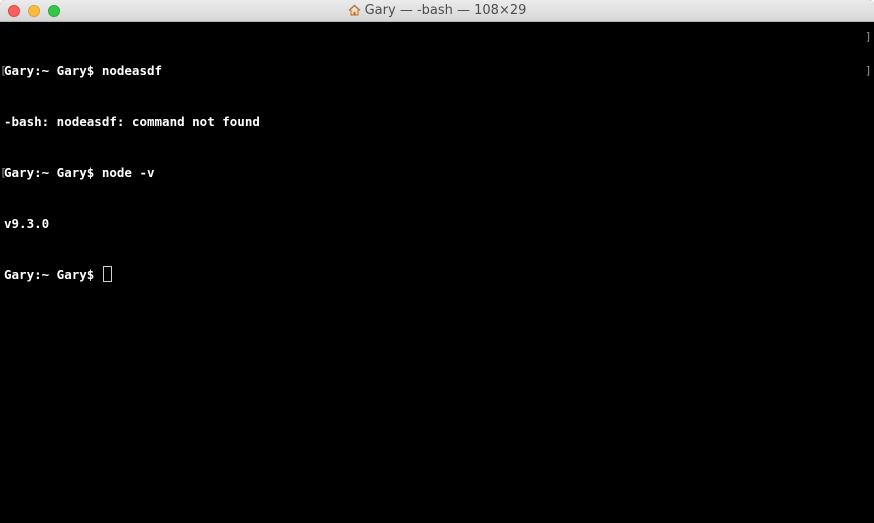 The image size is (874, 523). I want to click on window-title: Gary — -bash — 108×29, so click(445, 10).